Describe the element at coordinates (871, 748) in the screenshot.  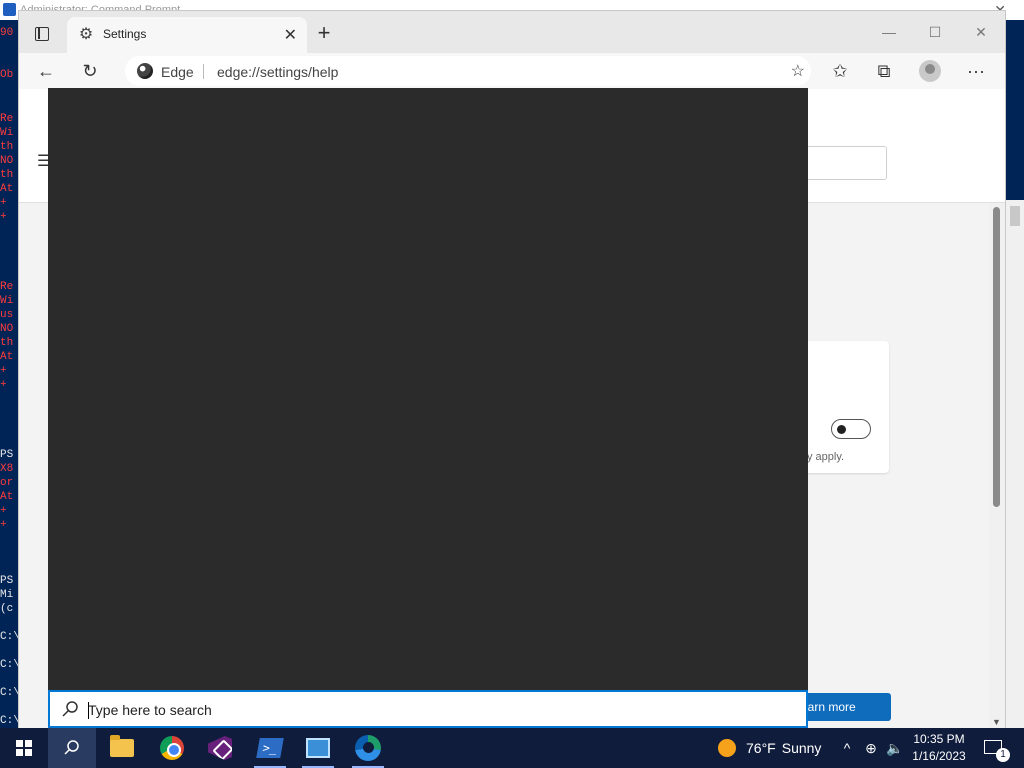
I see `network-icon: ⊕` at that location.